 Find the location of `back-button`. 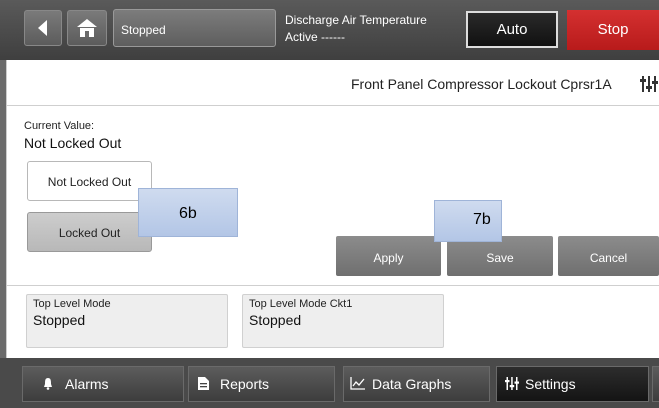

back-button is located at coordinates (43, 28).